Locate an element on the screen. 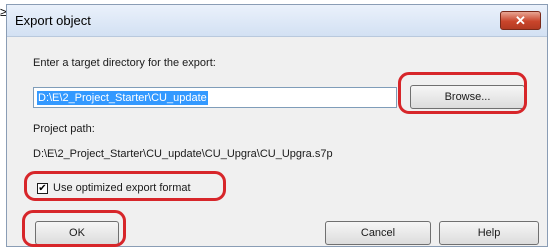 This screenshot has width=548, height=247. help-button: Help is located at coordinates (489, 233).